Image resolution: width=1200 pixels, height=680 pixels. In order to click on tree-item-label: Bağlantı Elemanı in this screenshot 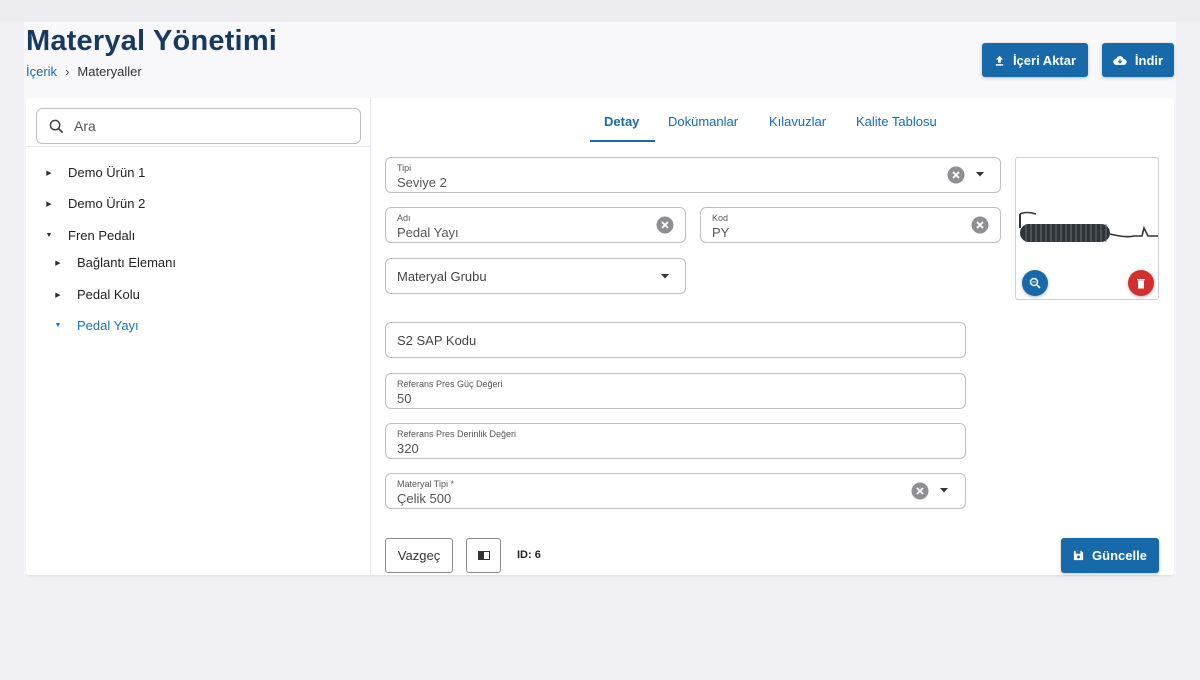, I will do `click(127, 262)`.